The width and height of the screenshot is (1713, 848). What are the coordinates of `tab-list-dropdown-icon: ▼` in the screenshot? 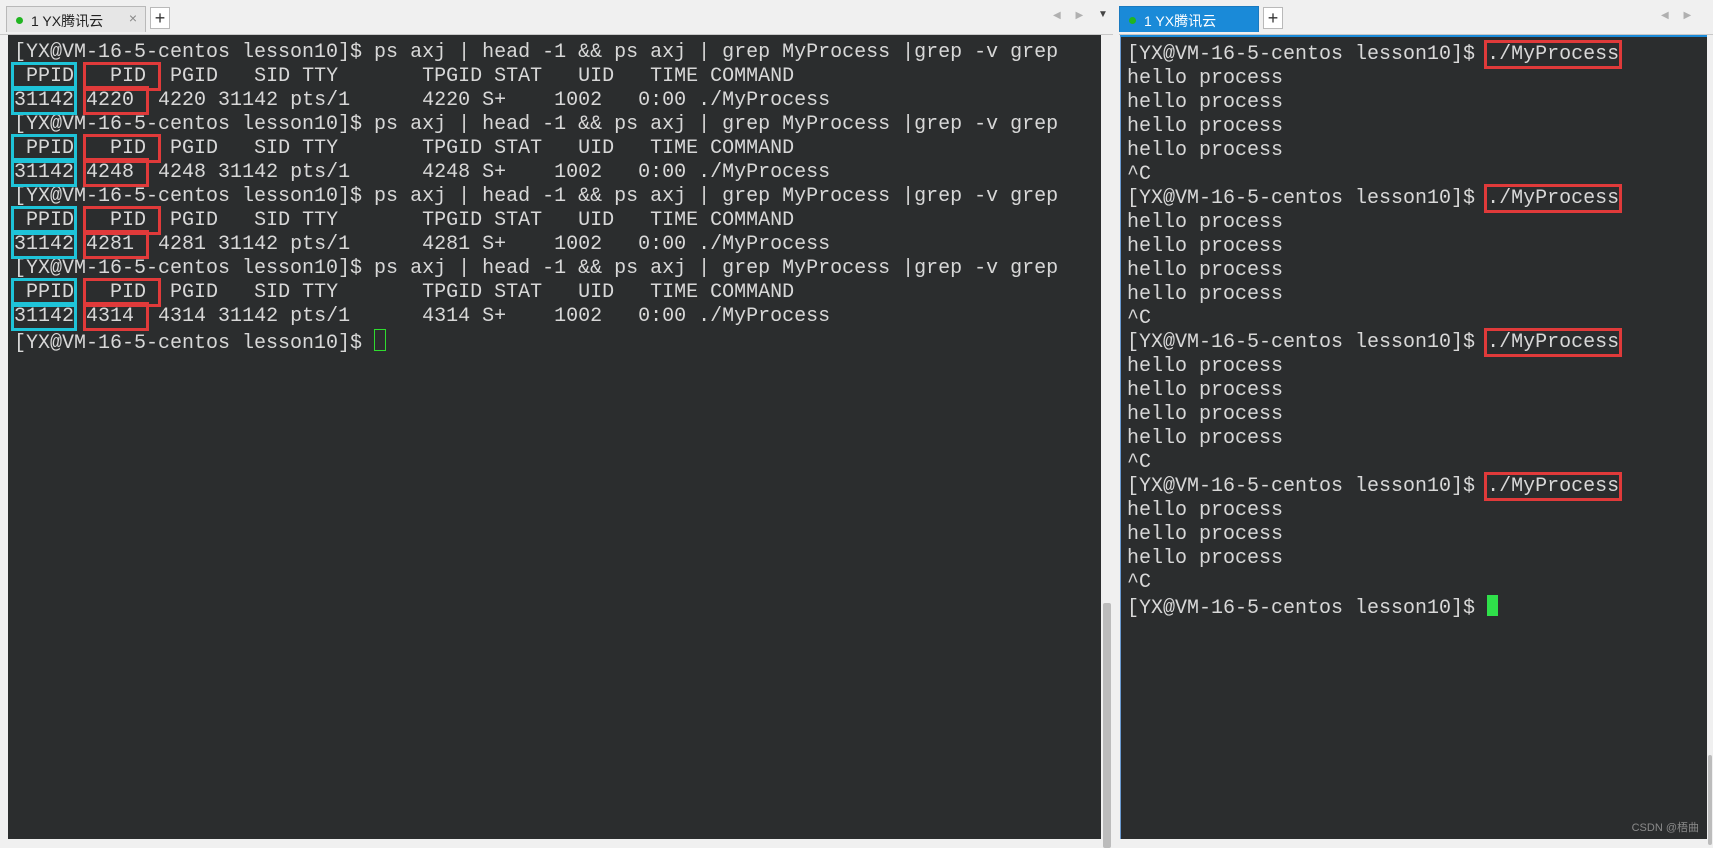 It's located at (1103, 14).